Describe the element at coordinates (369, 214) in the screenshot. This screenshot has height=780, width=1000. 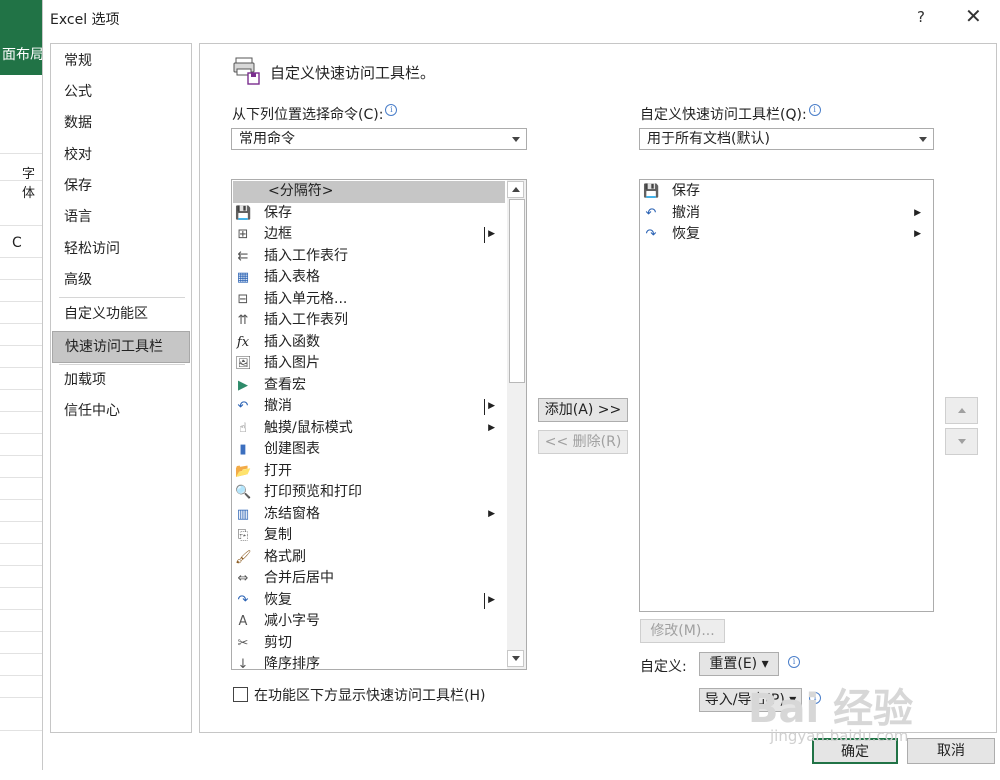
I see `command-item: 💾 保存` at that location.